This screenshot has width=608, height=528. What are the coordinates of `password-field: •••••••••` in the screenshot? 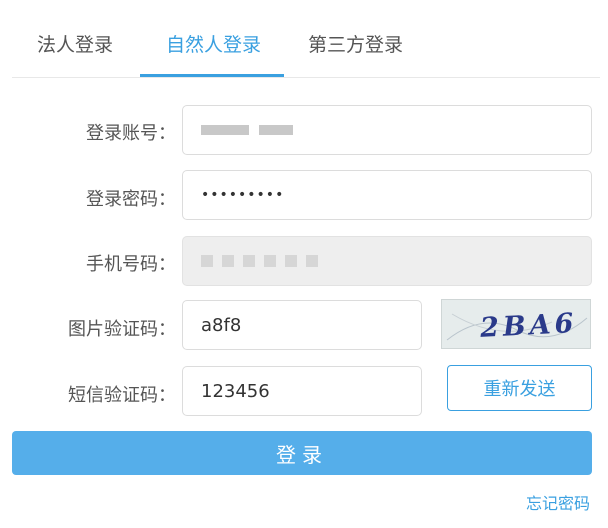 It's located at (387, 195).